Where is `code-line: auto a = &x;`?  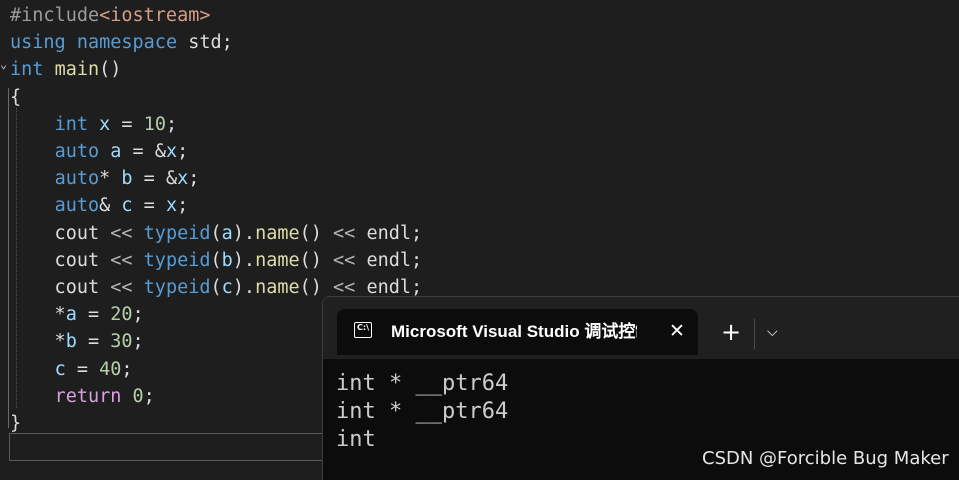 code-line: auto a = &x; is located at coordinates (99, 151).